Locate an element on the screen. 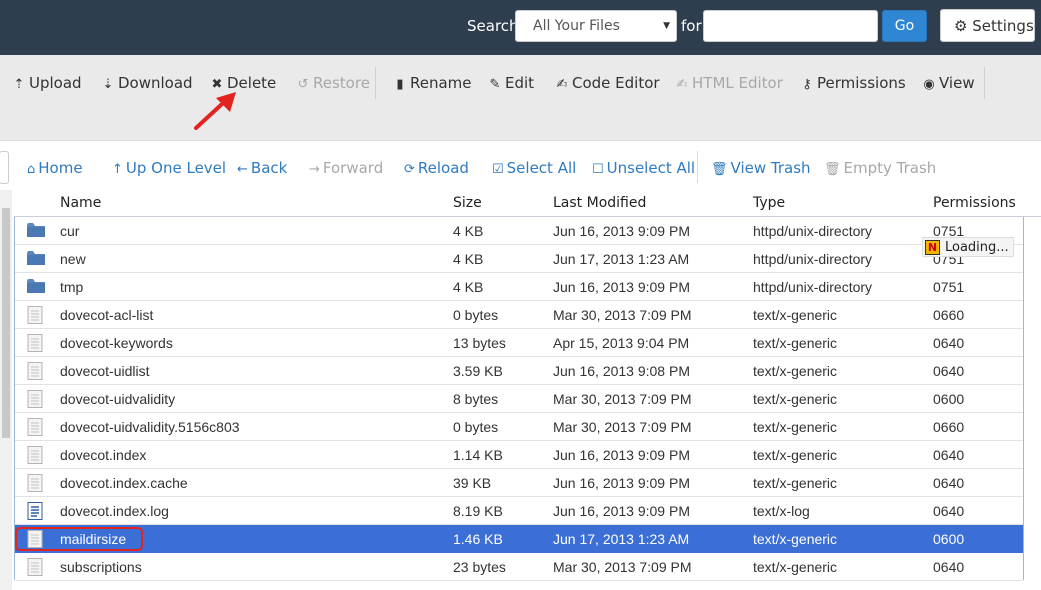 The image size is (1041, 590). up-one-level-button: ↑ Up One Level is located at coordinates (169, 168).